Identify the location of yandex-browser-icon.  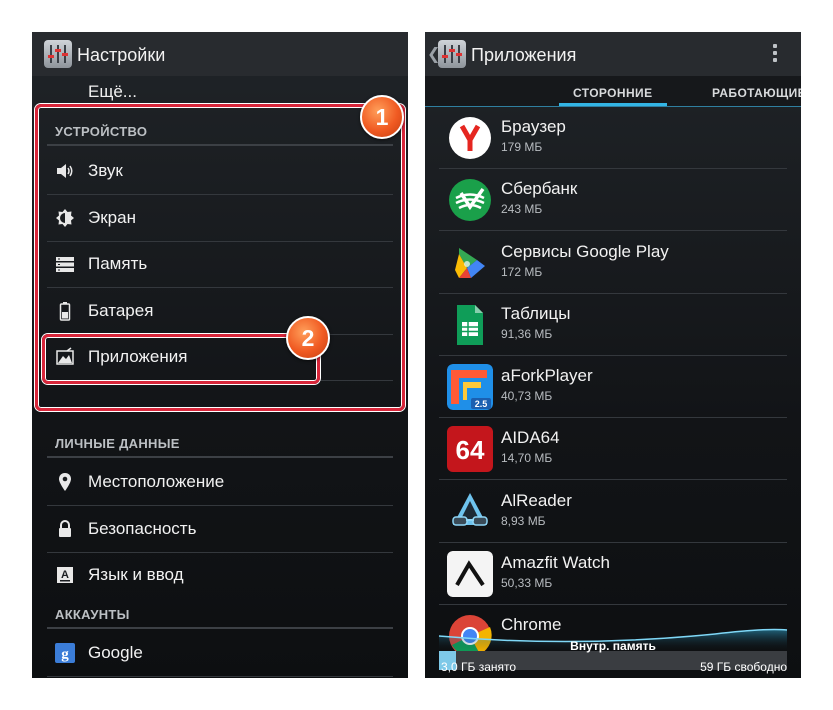
(470, 138).